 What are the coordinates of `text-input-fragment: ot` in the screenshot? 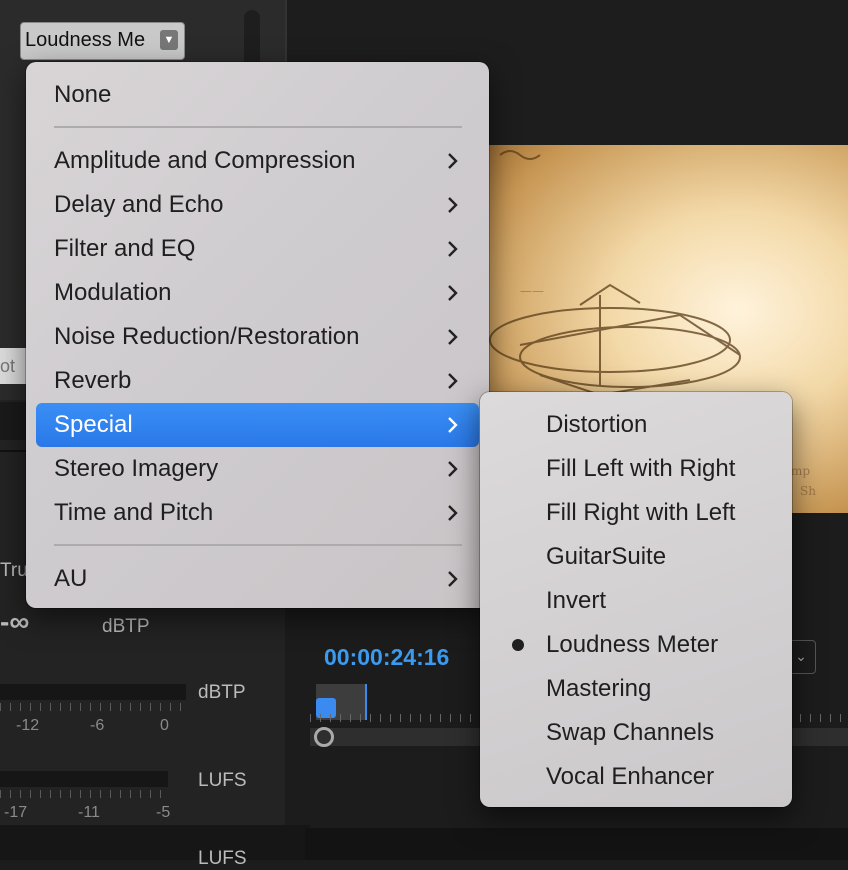 It's located at (13, 366).